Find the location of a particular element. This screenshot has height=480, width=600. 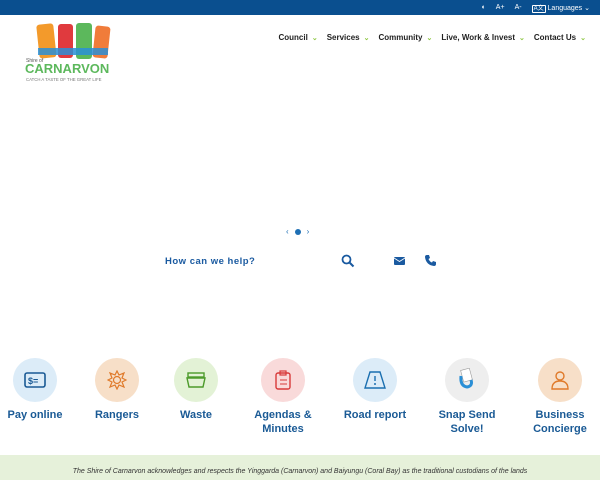

tile-road-report: Road report is located at coordinates (375, 390).